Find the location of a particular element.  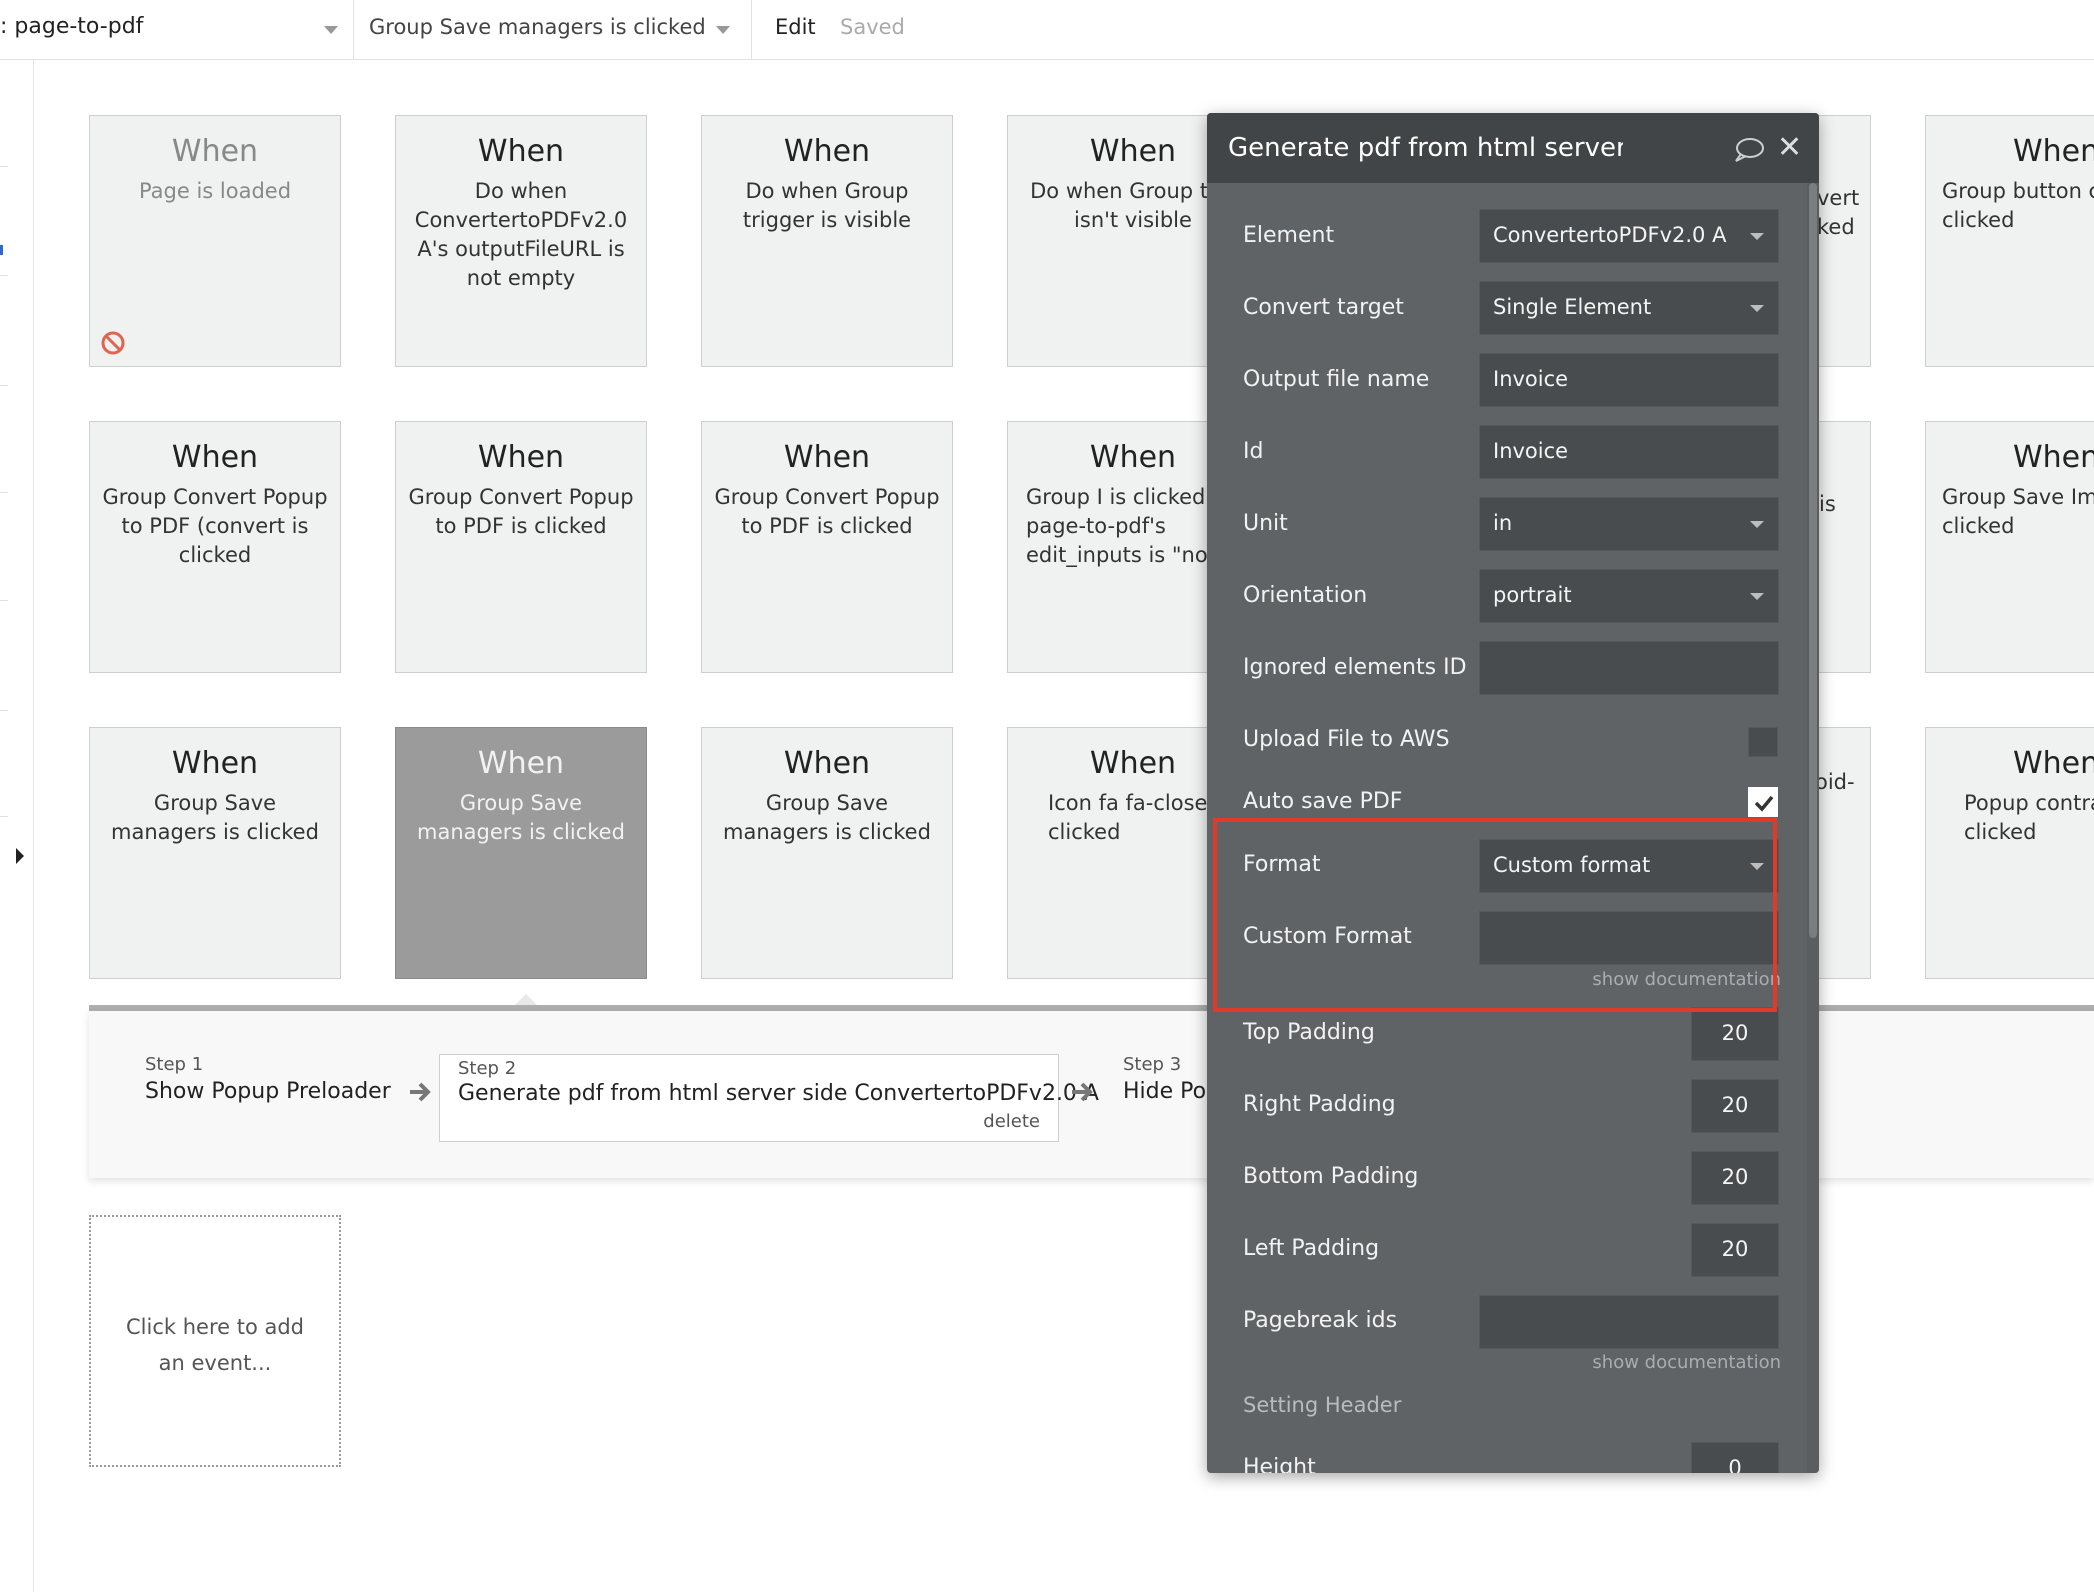

convert-target-dropdown: Single Element is located at coordinates (1629, 308).